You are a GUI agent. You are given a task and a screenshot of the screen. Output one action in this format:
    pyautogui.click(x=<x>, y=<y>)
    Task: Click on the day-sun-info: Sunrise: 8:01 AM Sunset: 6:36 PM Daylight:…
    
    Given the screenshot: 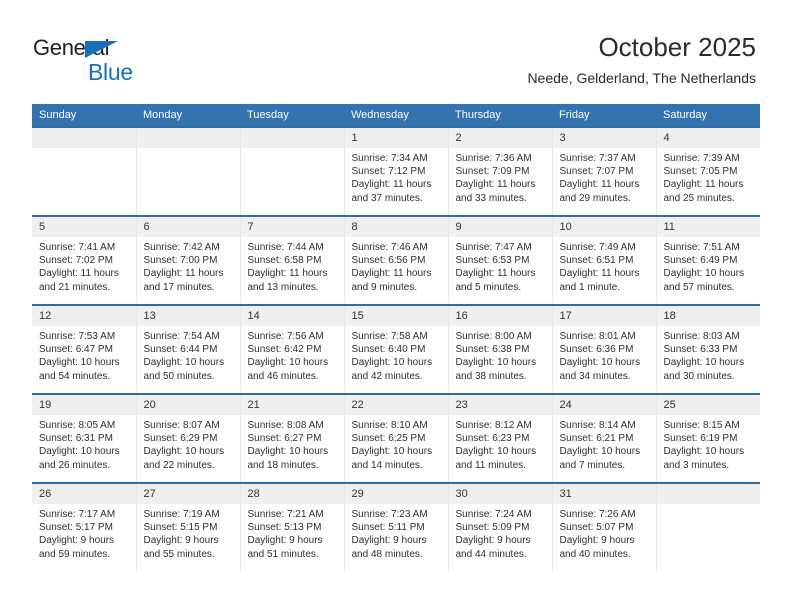 What is the action you would take?
    pyautogui.click(x=604, y=354)
    